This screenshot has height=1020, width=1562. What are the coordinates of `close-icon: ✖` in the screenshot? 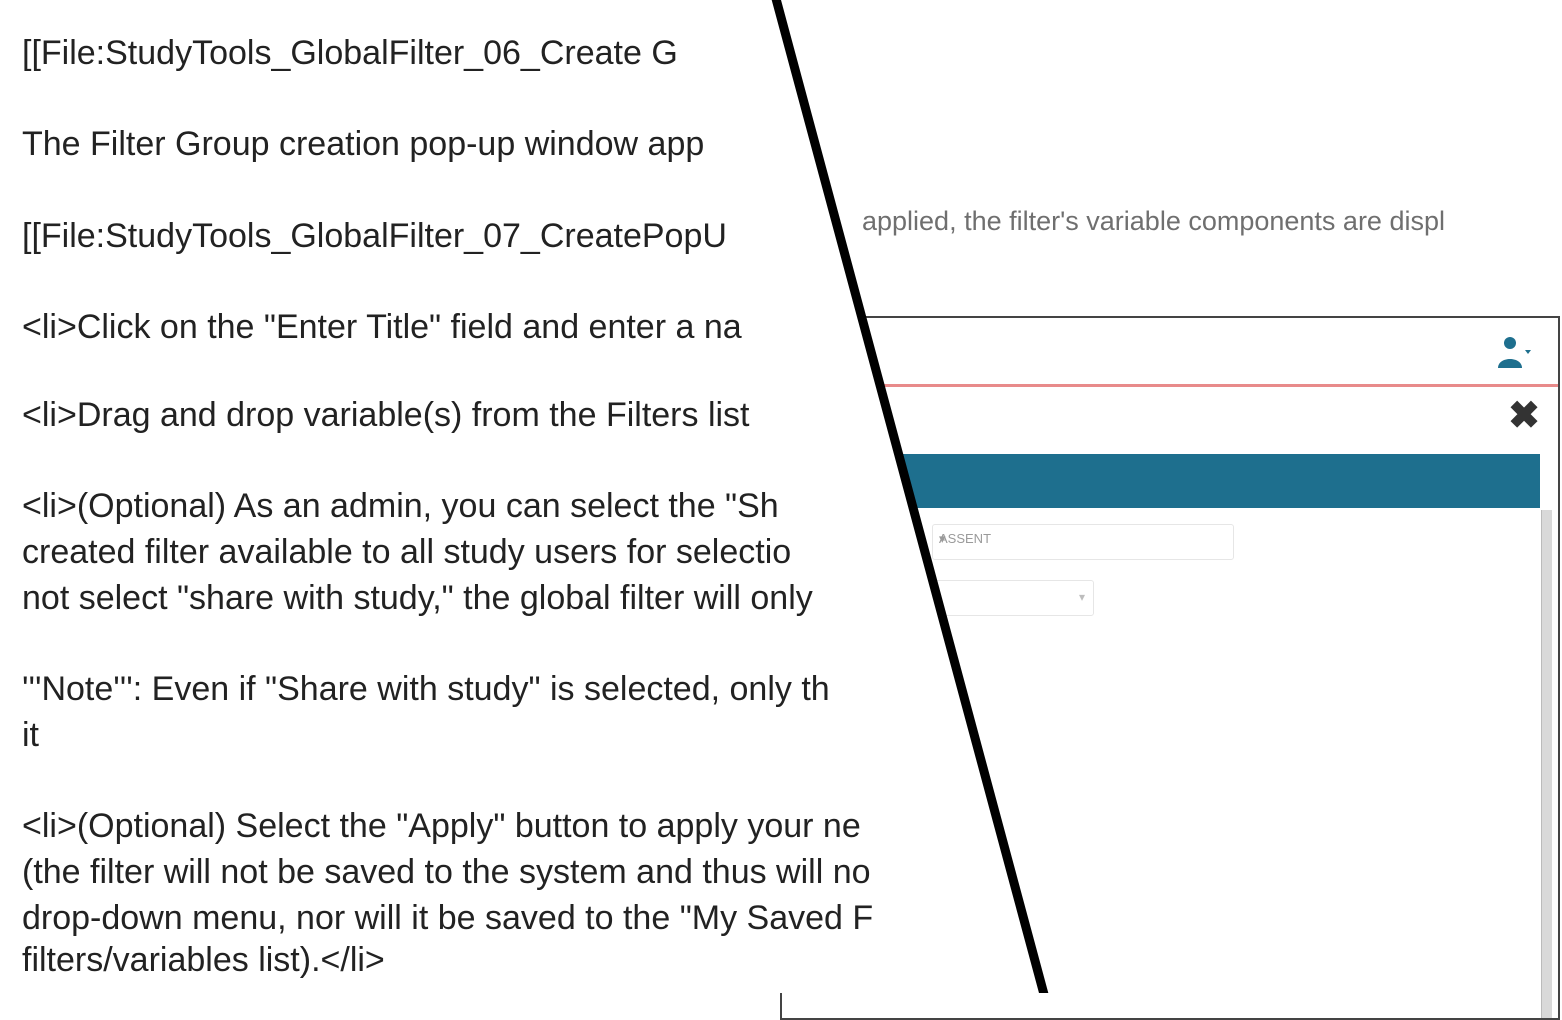 It's located at (1524, 416).